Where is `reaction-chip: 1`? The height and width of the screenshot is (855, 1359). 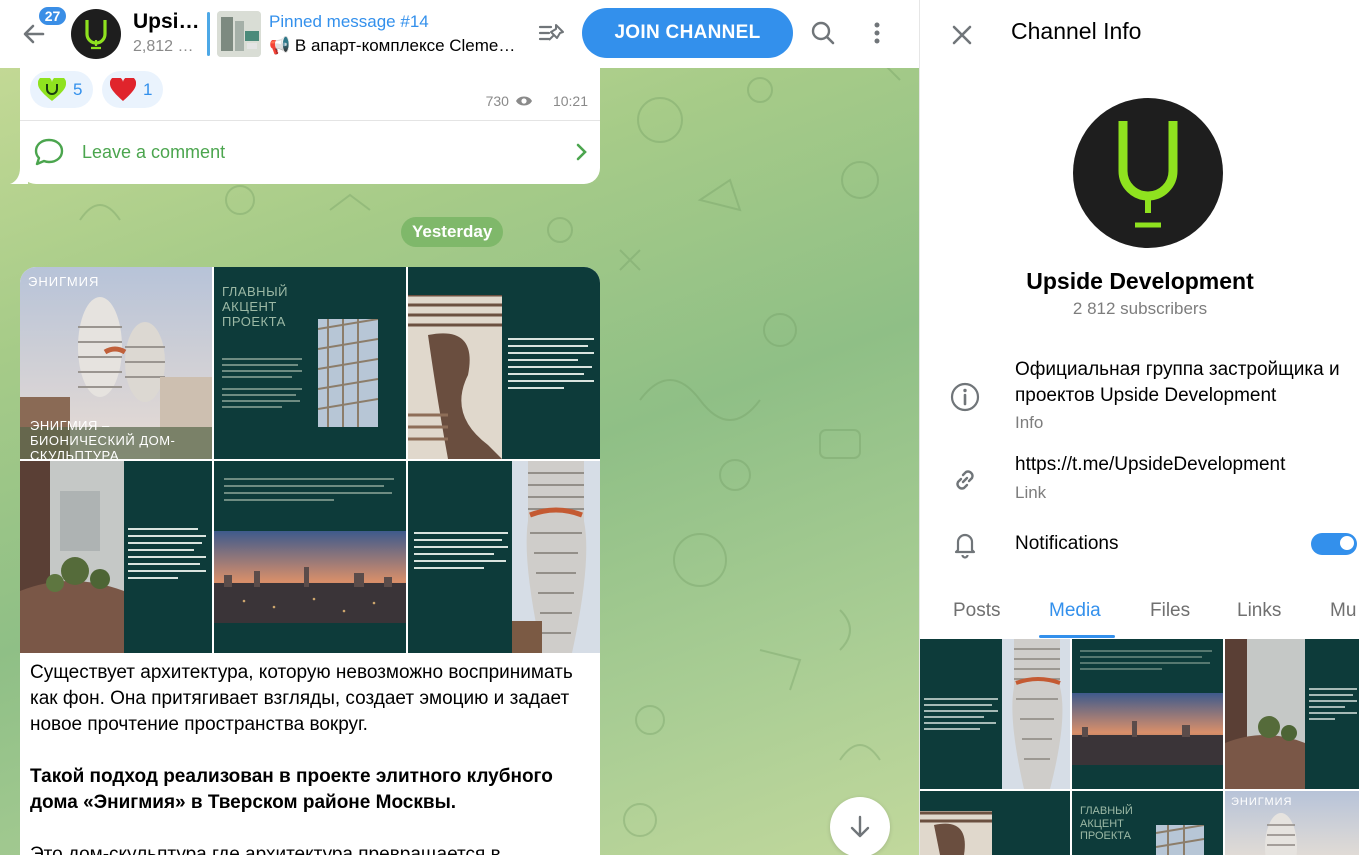
reaction-chip: 1 is located at coordinates (133, 89).